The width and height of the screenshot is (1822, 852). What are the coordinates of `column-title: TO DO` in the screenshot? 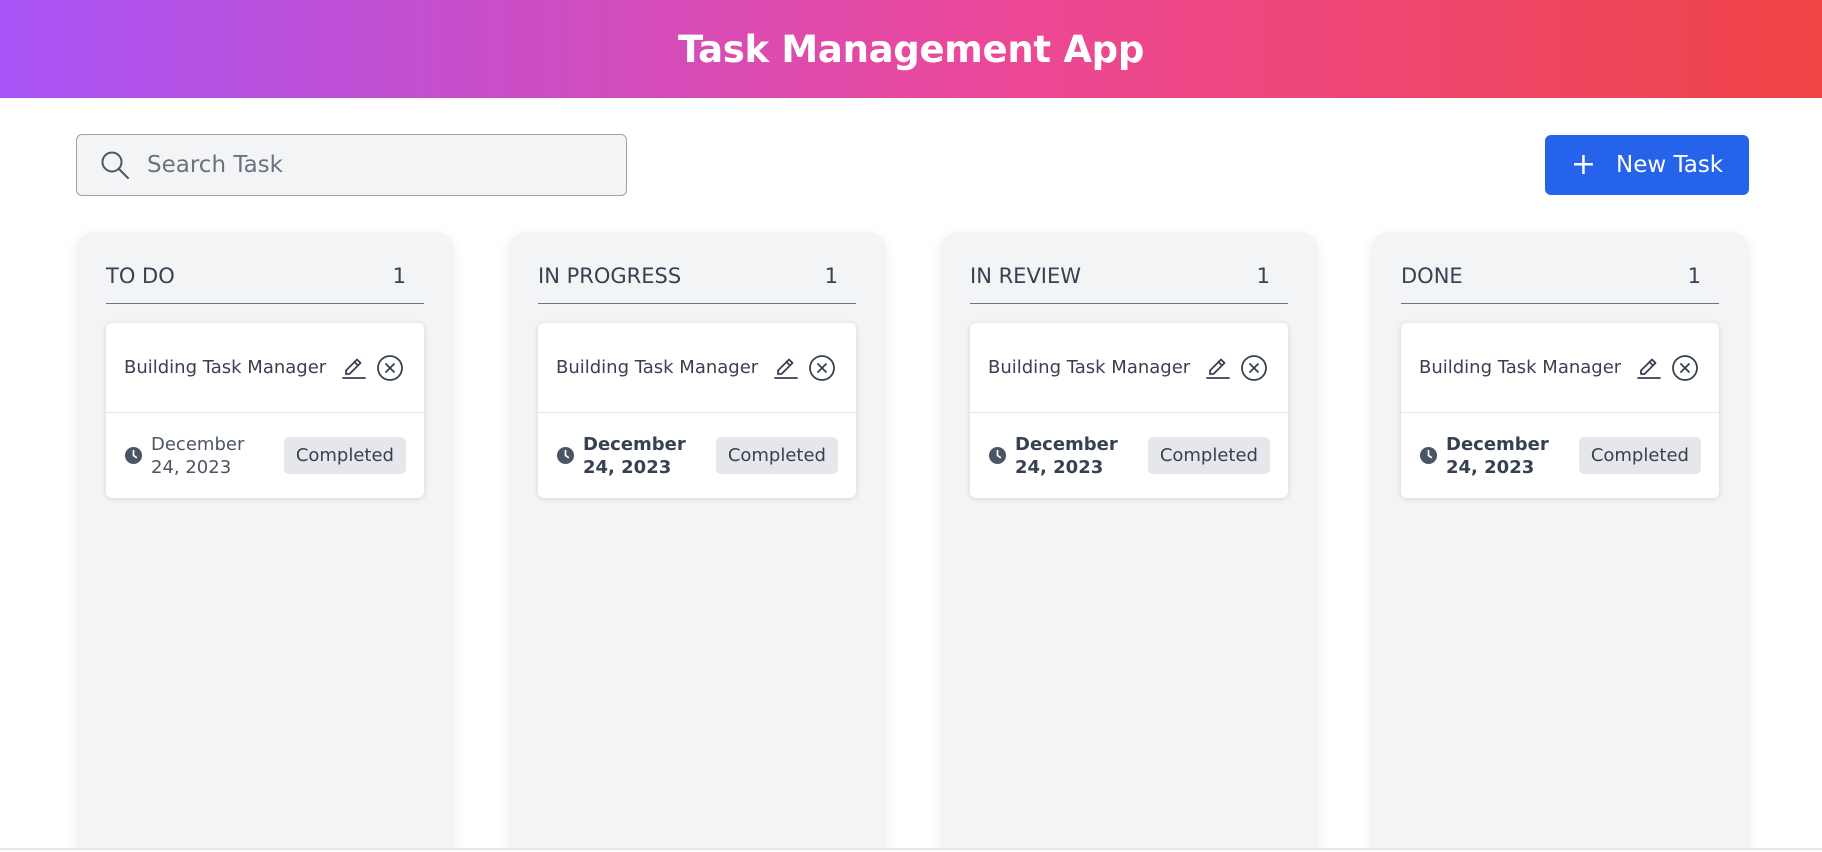 It's located at (140, 276).